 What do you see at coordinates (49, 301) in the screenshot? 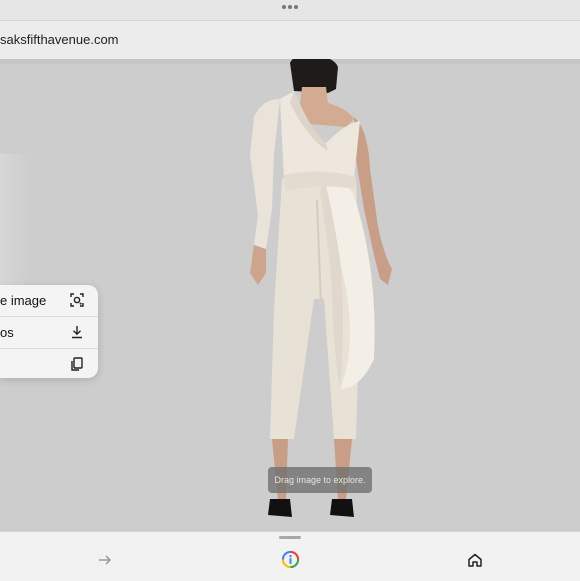
I see `menu-item-search-image: e image` at bounding box center [49, 301].